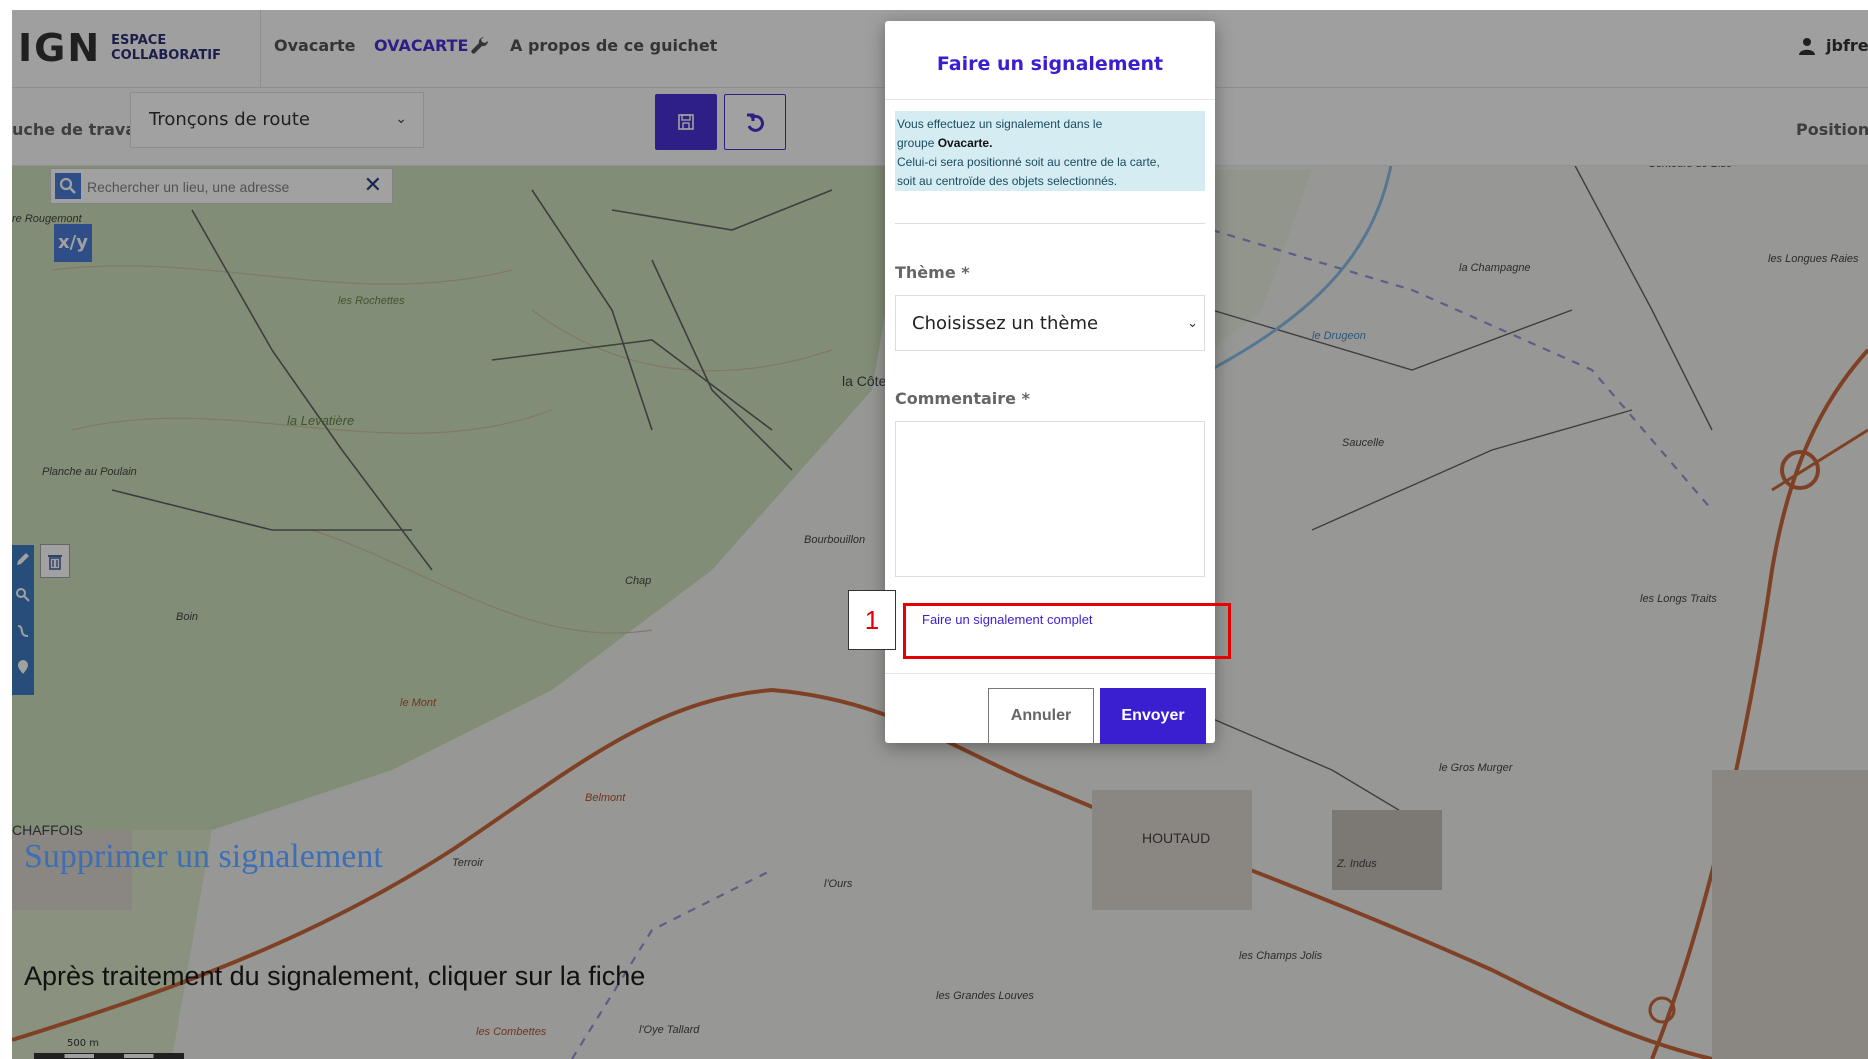 Image resolution: width=1868 pixels, height=1059 pixels. Describe the element at coordinates (916, 143) in the screenshot. I see `info-line-2-prefix: groupe` at that location.